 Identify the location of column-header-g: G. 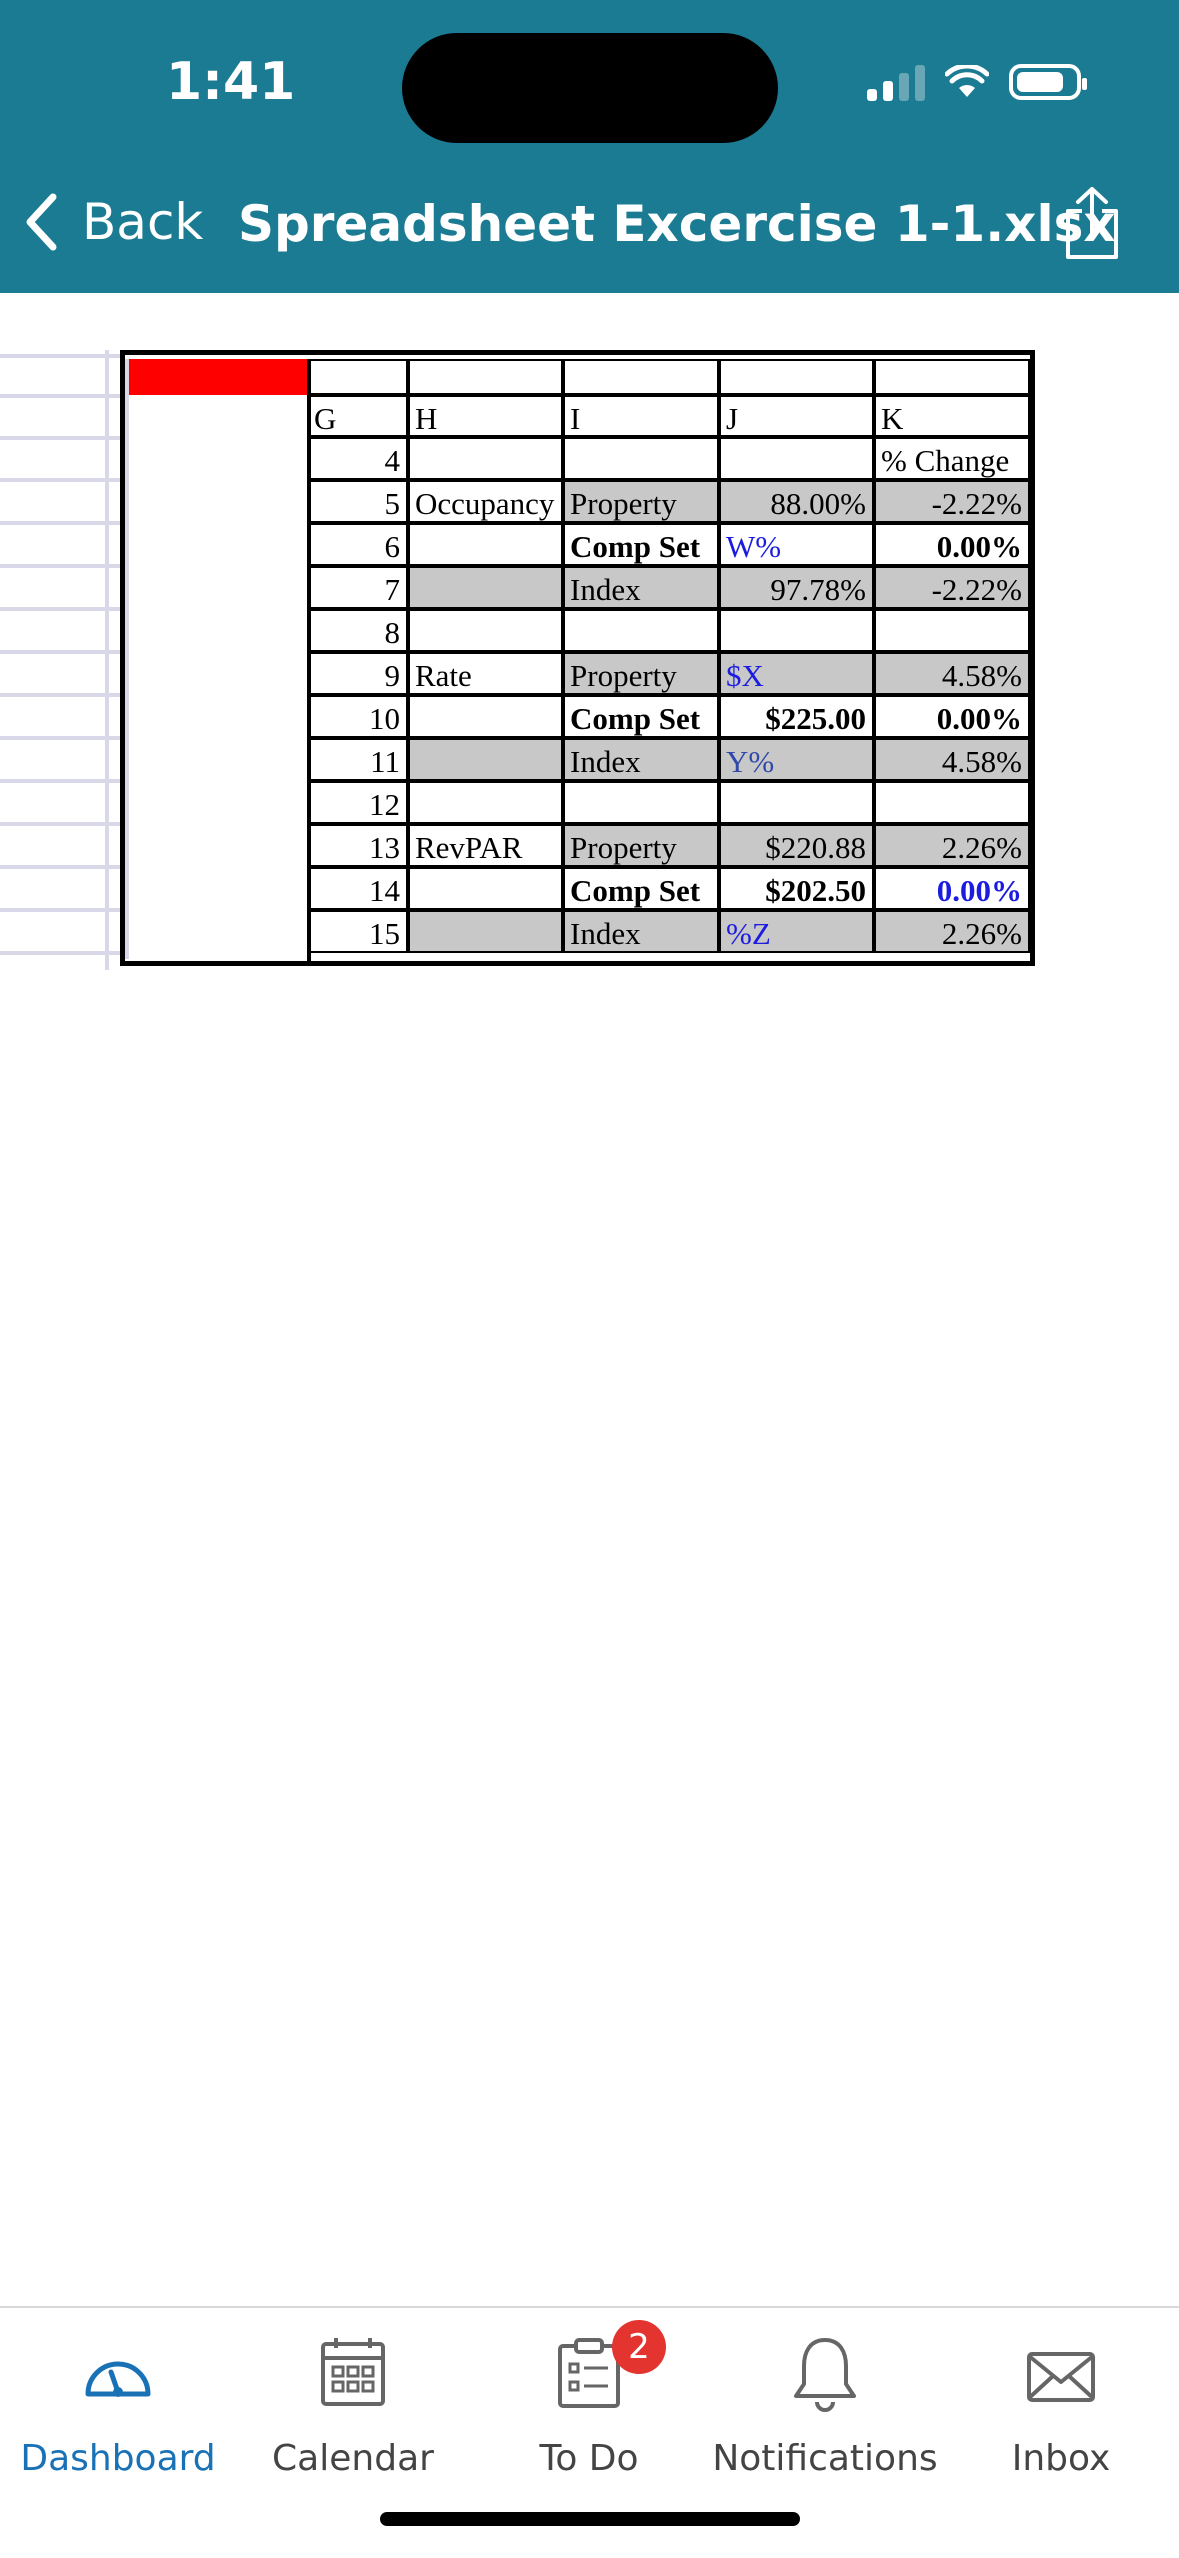
(357, 416).